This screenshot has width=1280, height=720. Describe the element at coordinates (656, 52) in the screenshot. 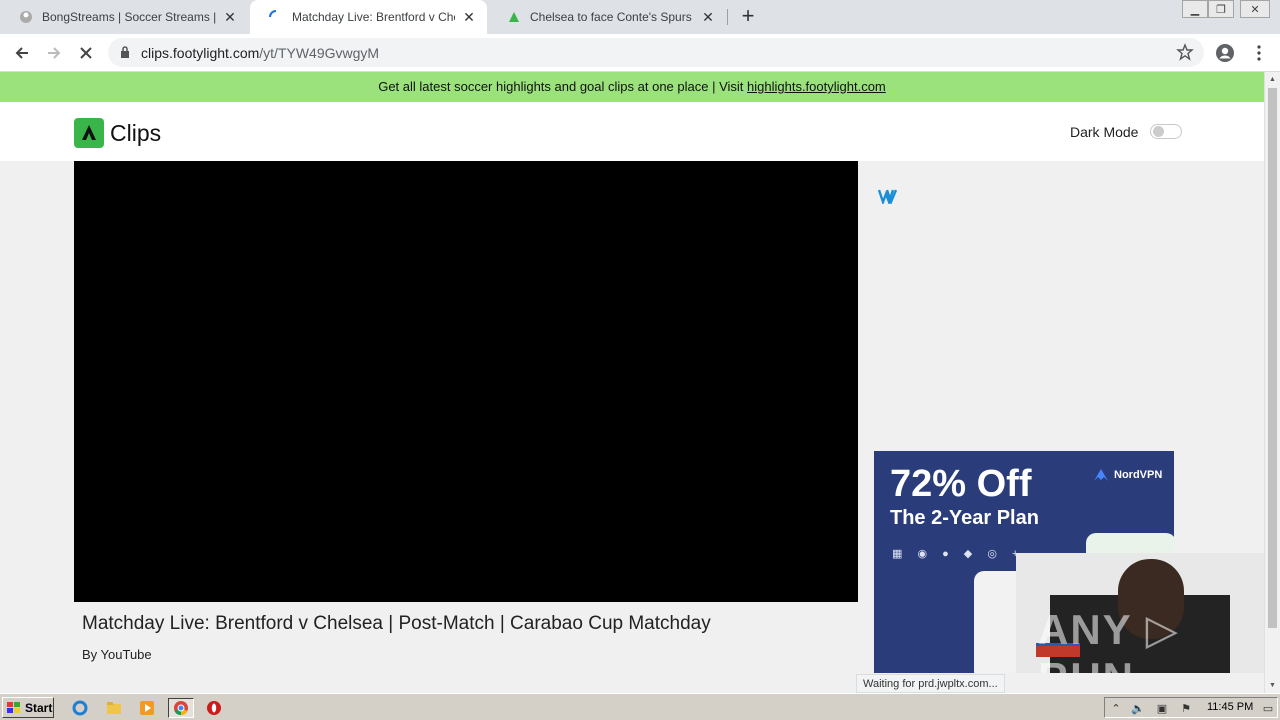

I see `address-bar: clips.footylight.com/yt/TYW49GvwgyM` at that location.